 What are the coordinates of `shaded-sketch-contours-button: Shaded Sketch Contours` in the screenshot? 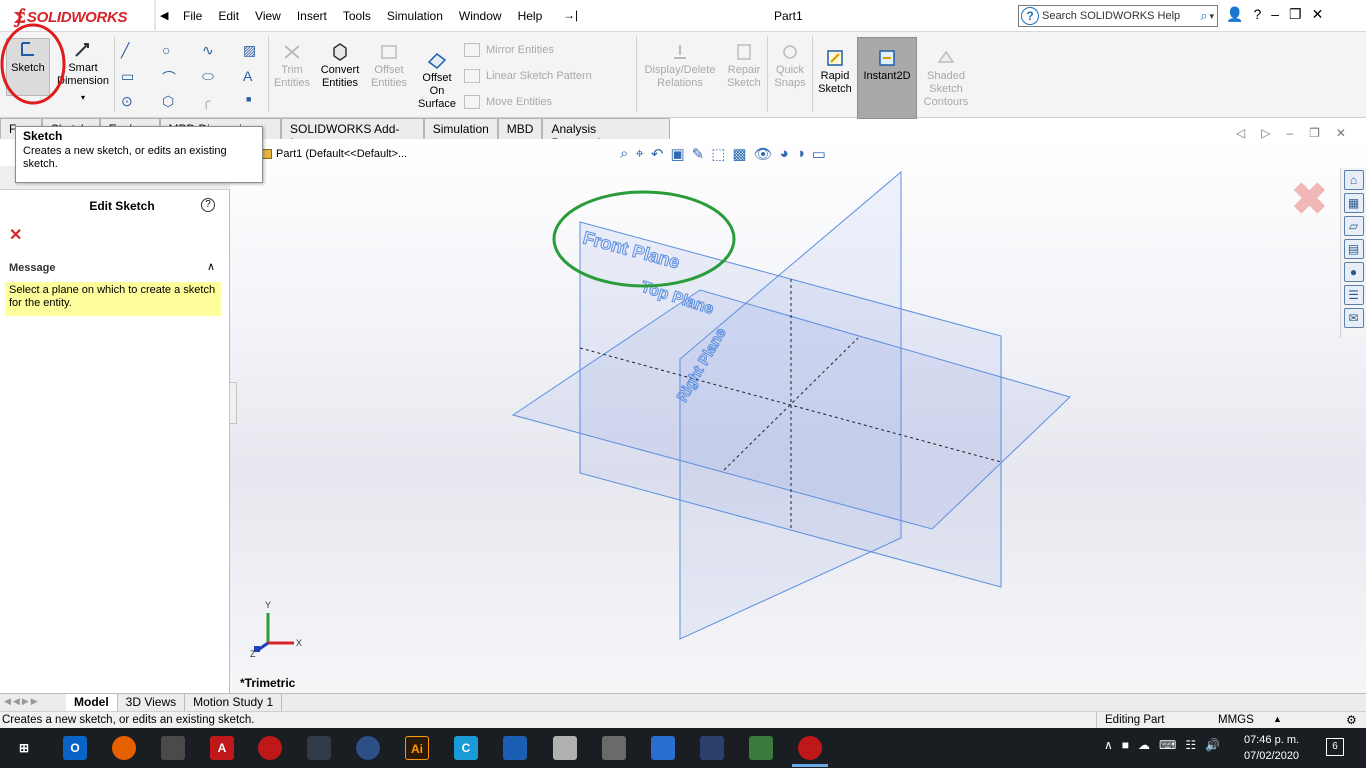 It's located at (946, 78).